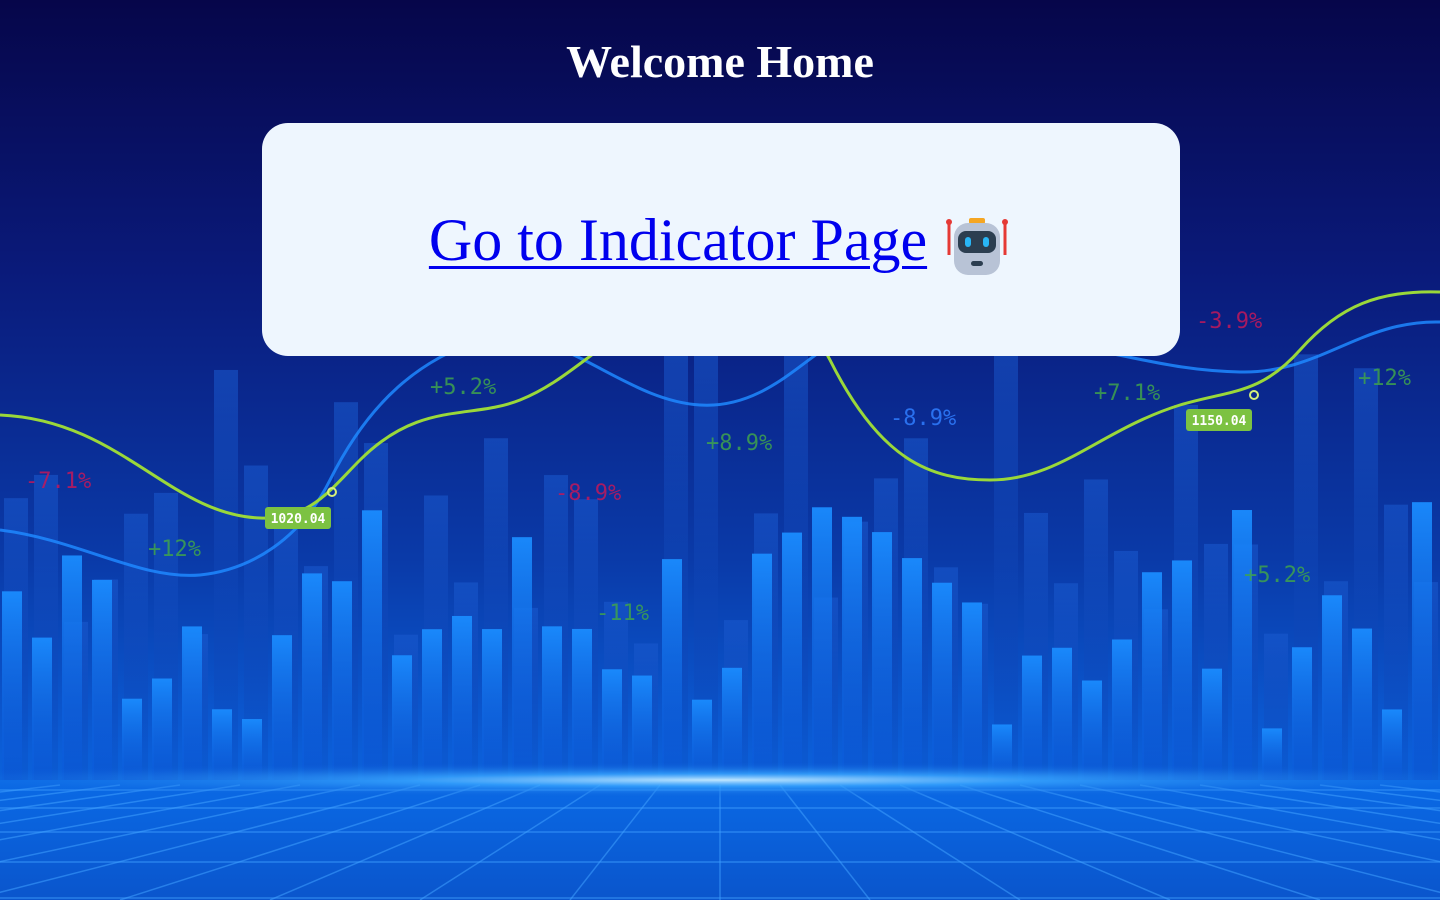  What do you see at coordinates (977, 246) in the screenshot?
I see `robot-icon` at bounding box center [977, 246].